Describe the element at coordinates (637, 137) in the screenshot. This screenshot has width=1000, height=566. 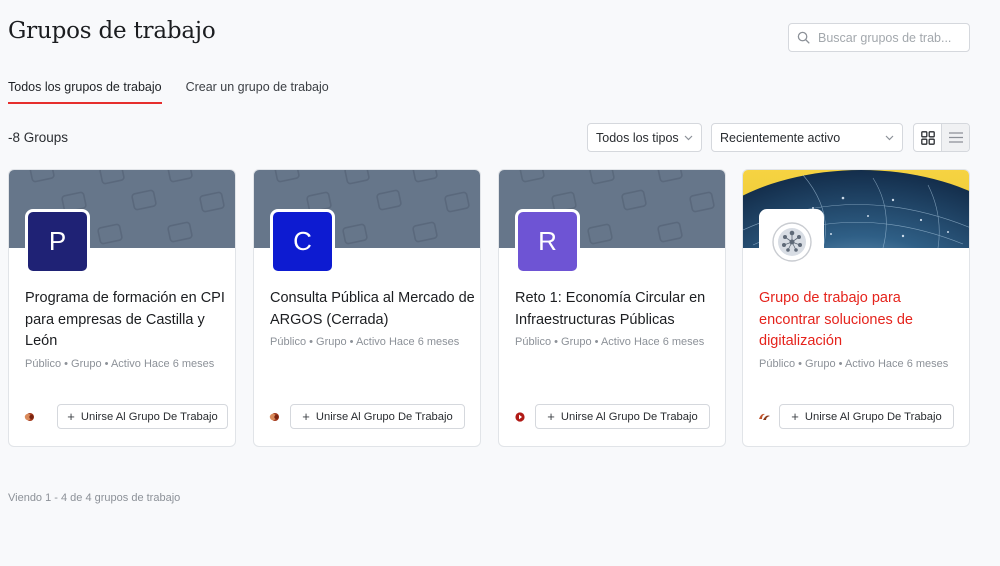
I see `type-filter-label: Todos los tipos` at that location.